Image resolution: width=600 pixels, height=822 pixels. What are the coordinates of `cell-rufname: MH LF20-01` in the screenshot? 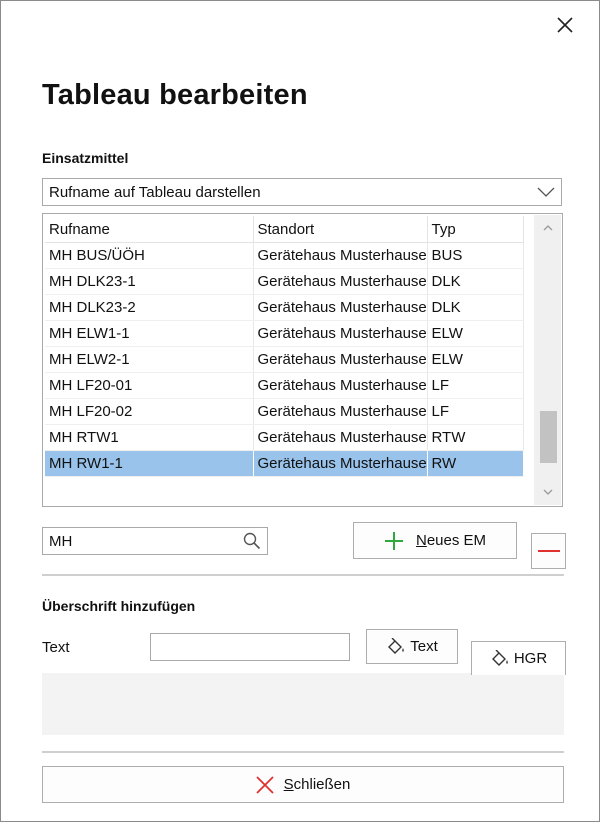 It's located at (149, 385).